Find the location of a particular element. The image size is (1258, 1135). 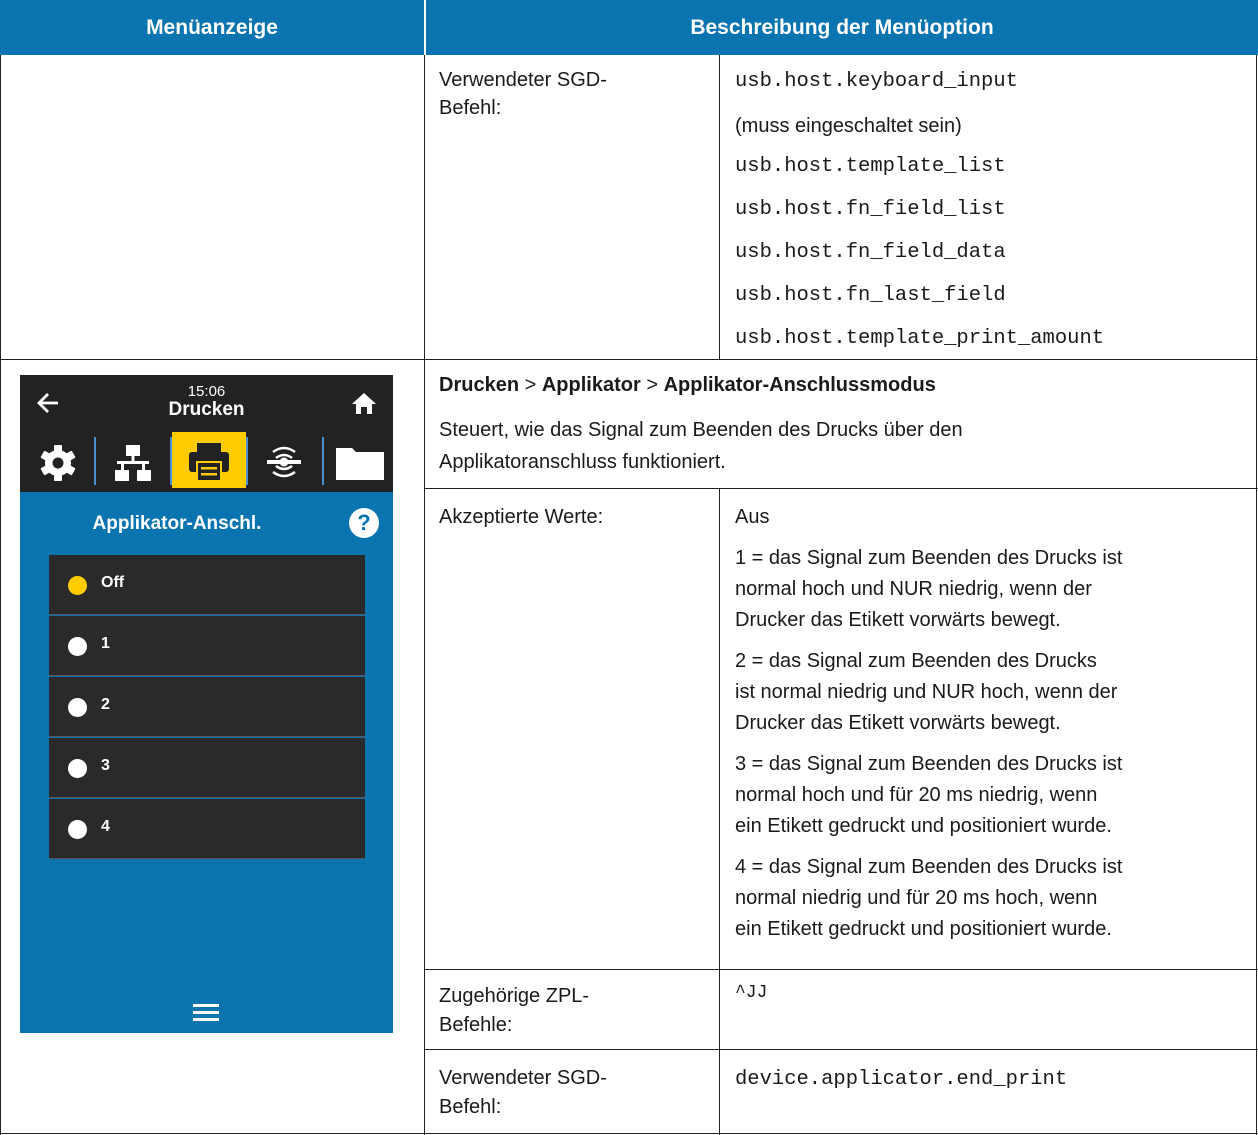

header-menu-description: Beschreibung der Menüoption is located at coordinates (842, 27).